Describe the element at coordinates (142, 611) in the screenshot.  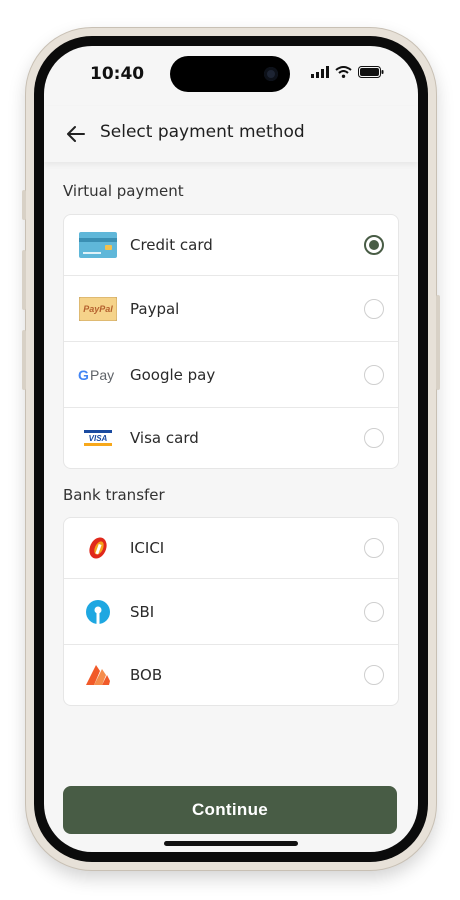
I see `bank-option-label: SBI` at that location.